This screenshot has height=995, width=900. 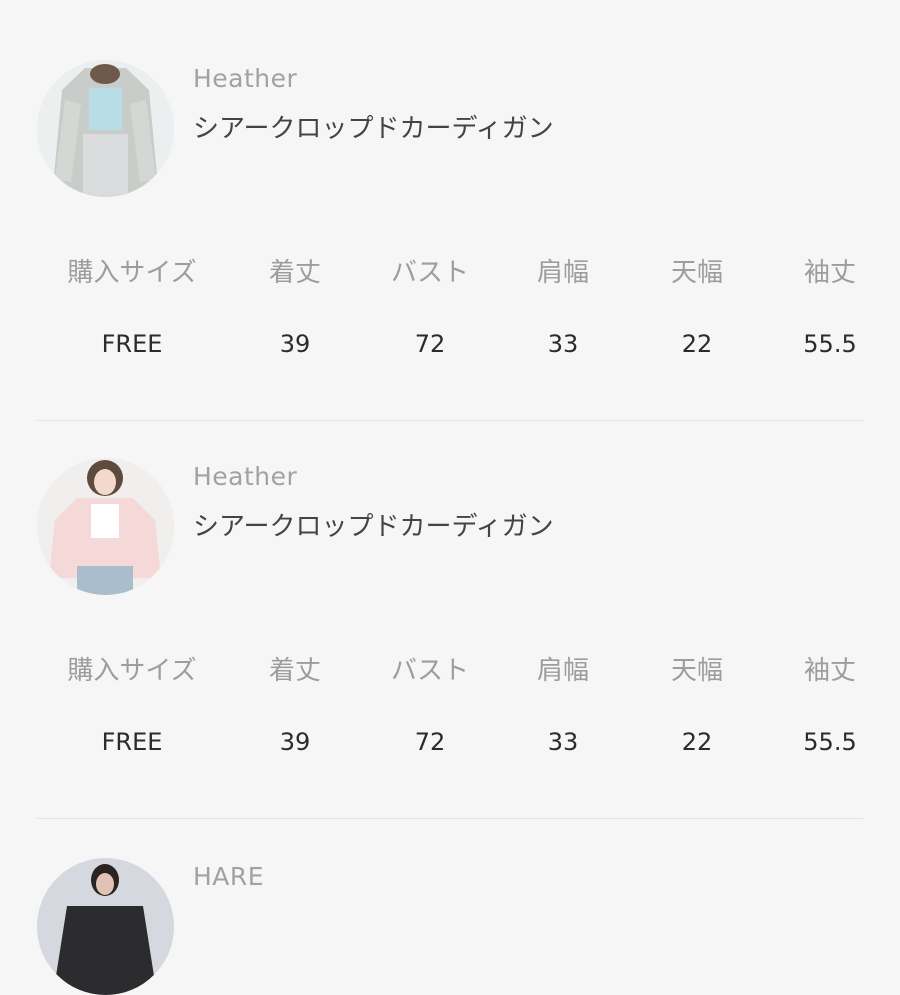 What do you see at coordinates (229, 876) in the screenshot?
I see `brand-name: HARE` at bounding box center [229, 876].